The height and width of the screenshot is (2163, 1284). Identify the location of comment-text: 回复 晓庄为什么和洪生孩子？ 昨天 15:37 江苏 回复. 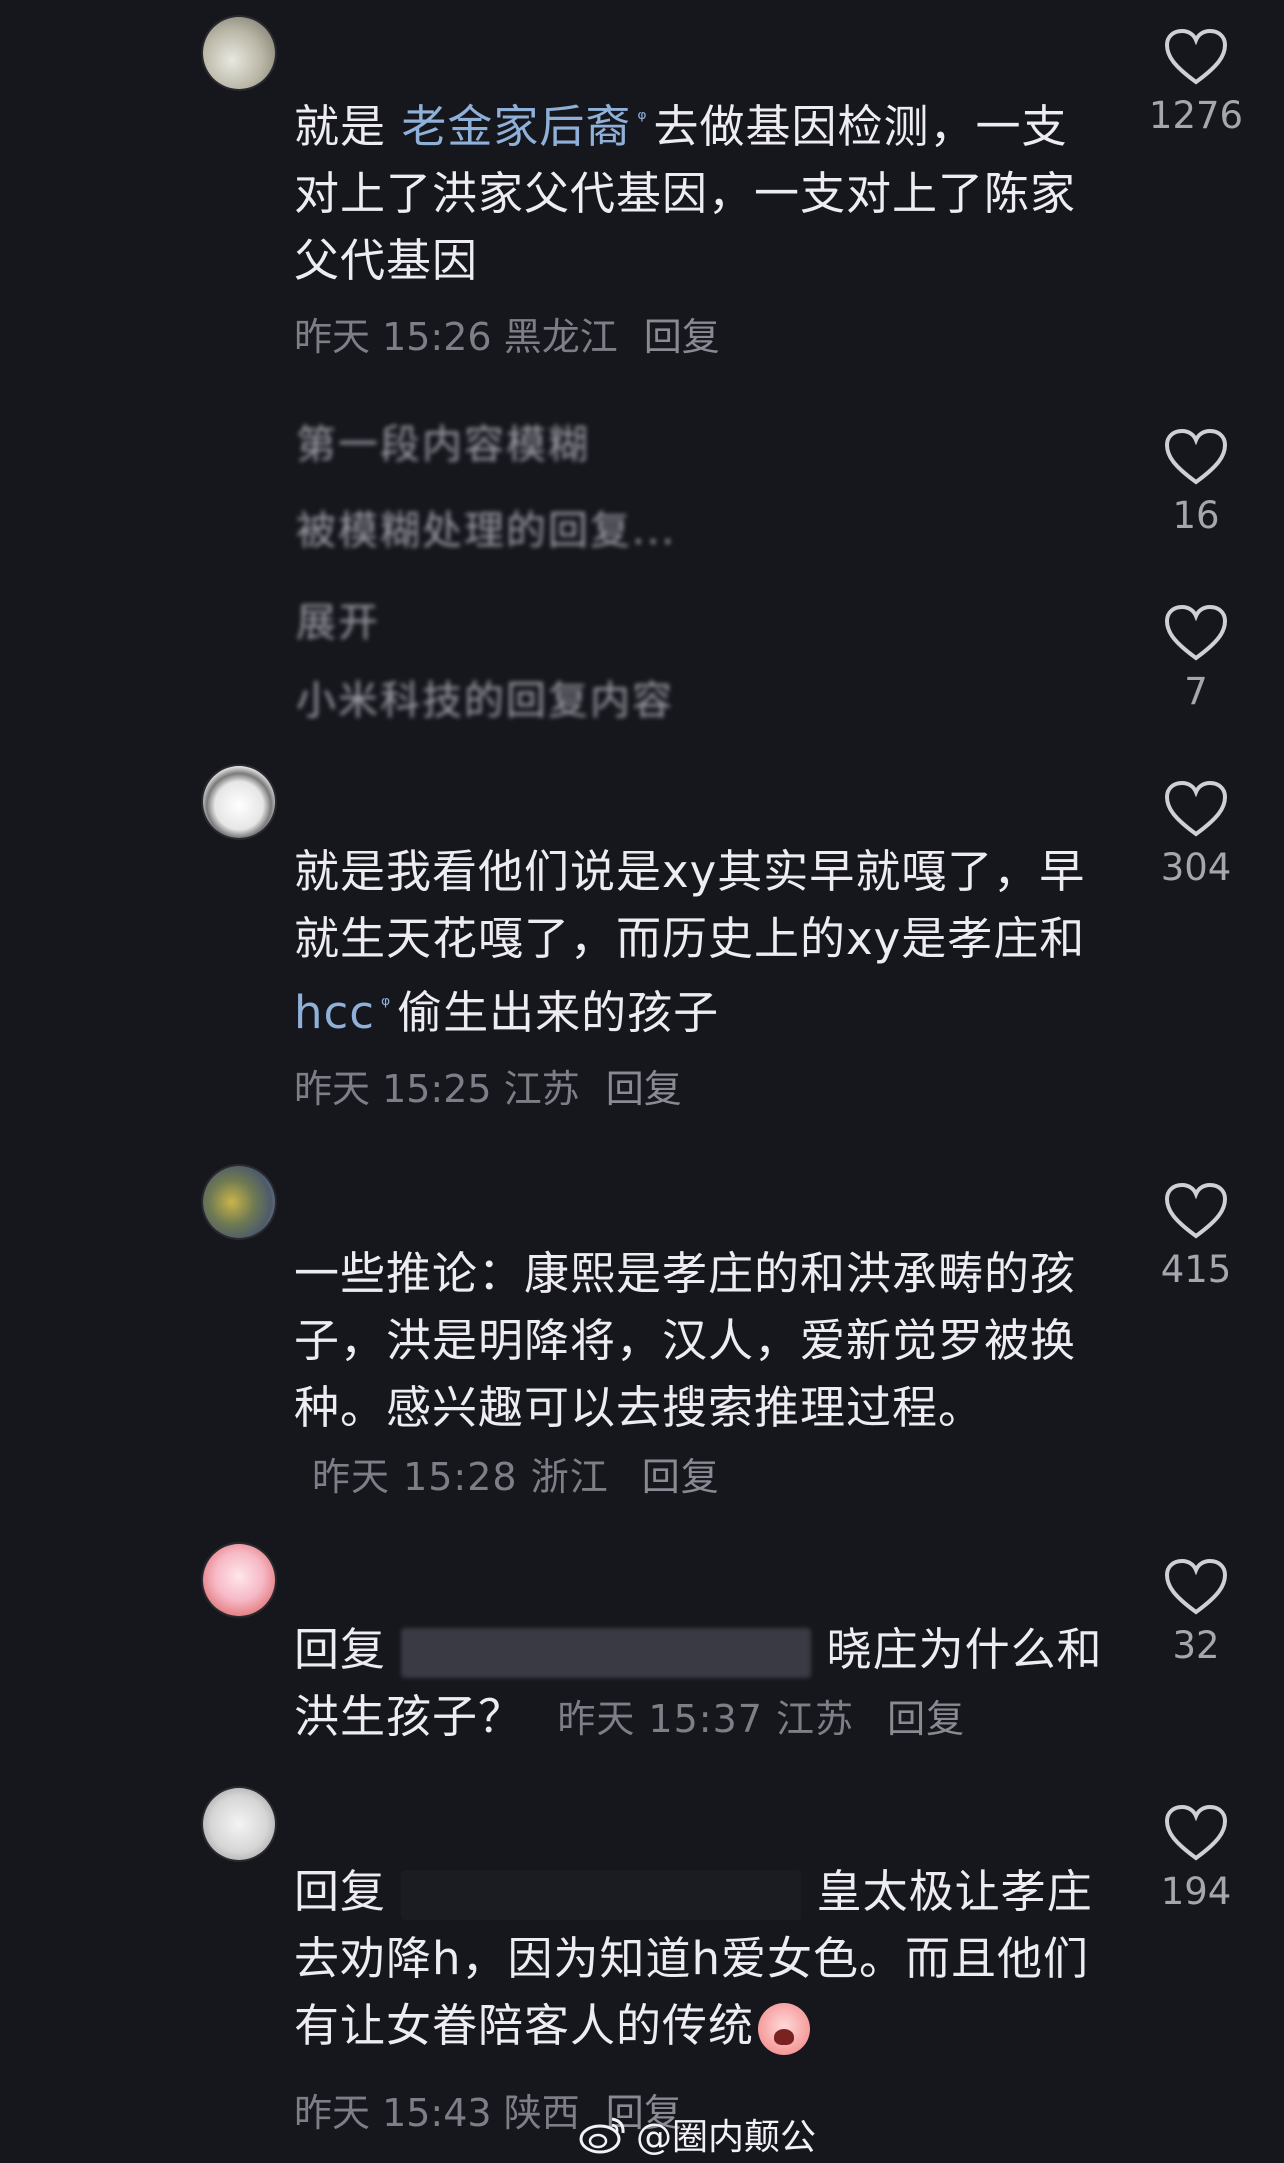
(698, 1683).